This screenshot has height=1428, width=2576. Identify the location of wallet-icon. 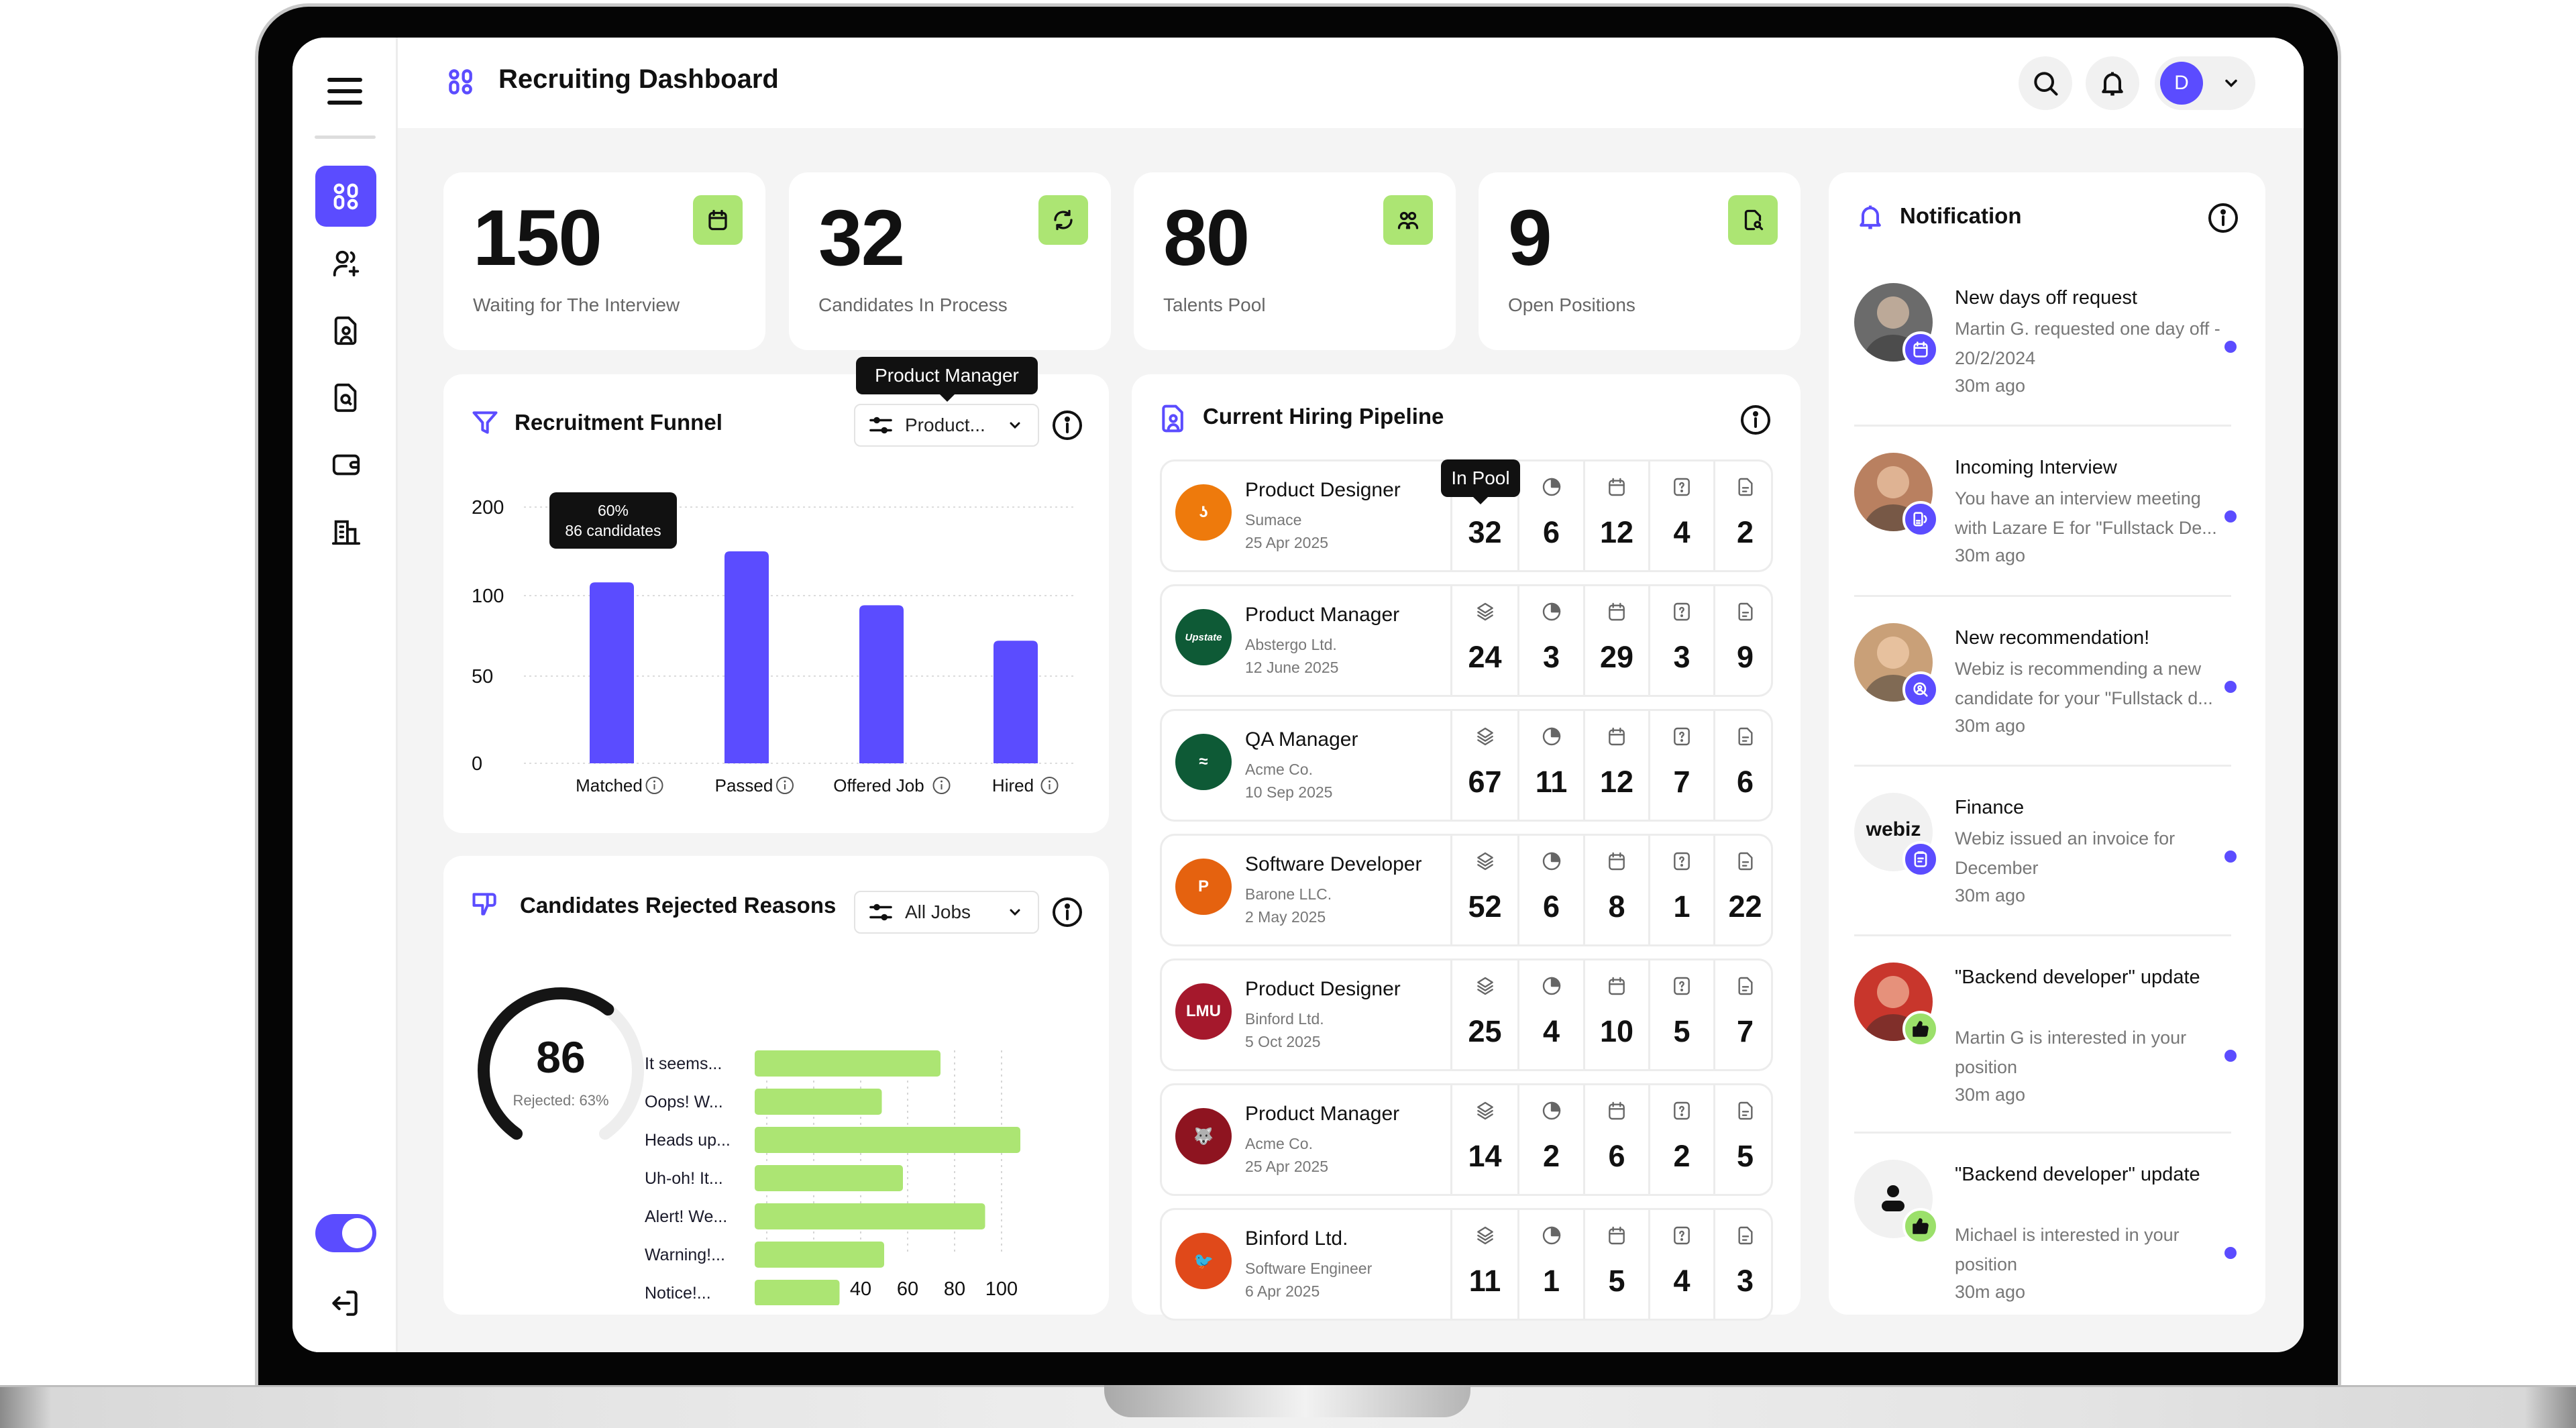
(346, 464).